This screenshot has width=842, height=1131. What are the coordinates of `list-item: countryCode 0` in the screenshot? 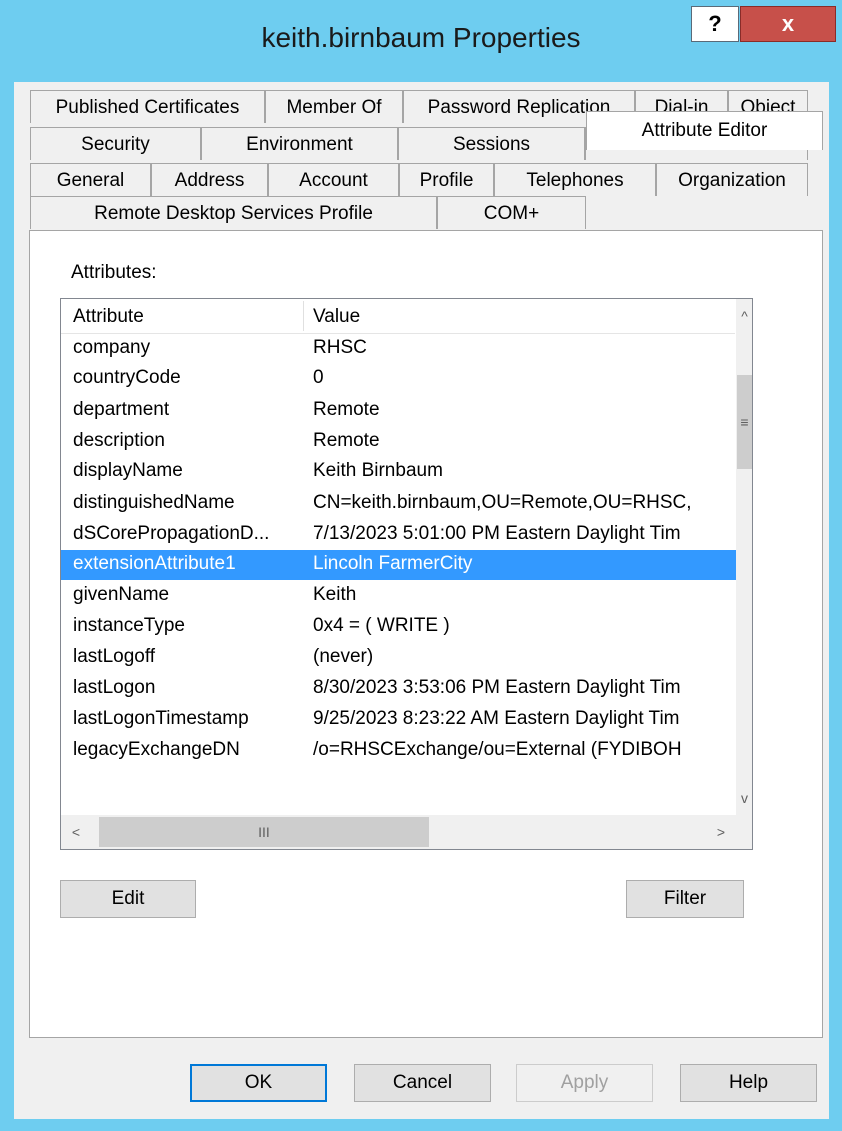 It's located at (398, 379).